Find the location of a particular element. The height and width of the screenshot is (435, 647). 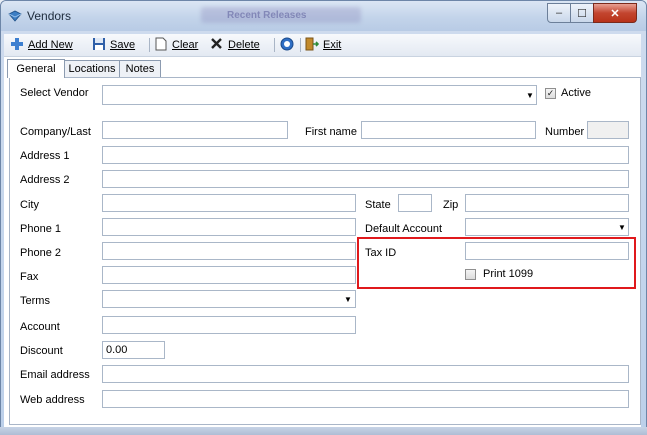

company-last-label: Company/Last is located at coordinates (55, 132).